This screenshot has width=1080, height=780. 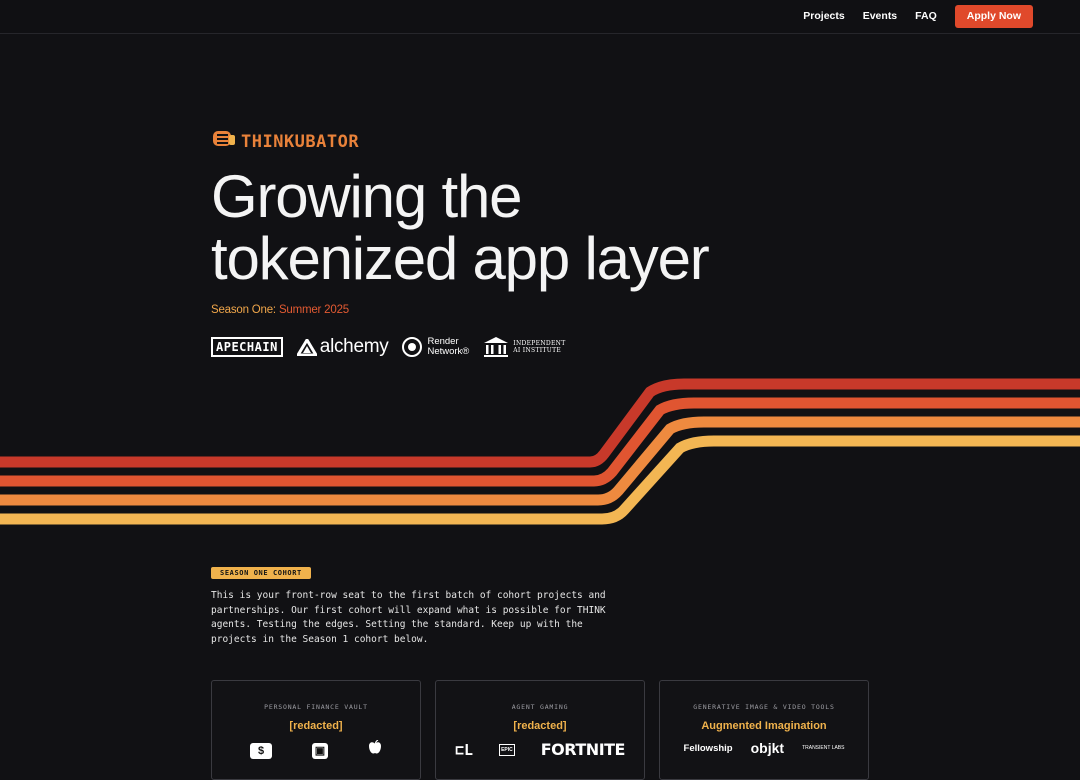 What do you see at coordinates (880, 16) in the screenshot?
I see `nav-link-events: Events` at bounding box center [880, 16].